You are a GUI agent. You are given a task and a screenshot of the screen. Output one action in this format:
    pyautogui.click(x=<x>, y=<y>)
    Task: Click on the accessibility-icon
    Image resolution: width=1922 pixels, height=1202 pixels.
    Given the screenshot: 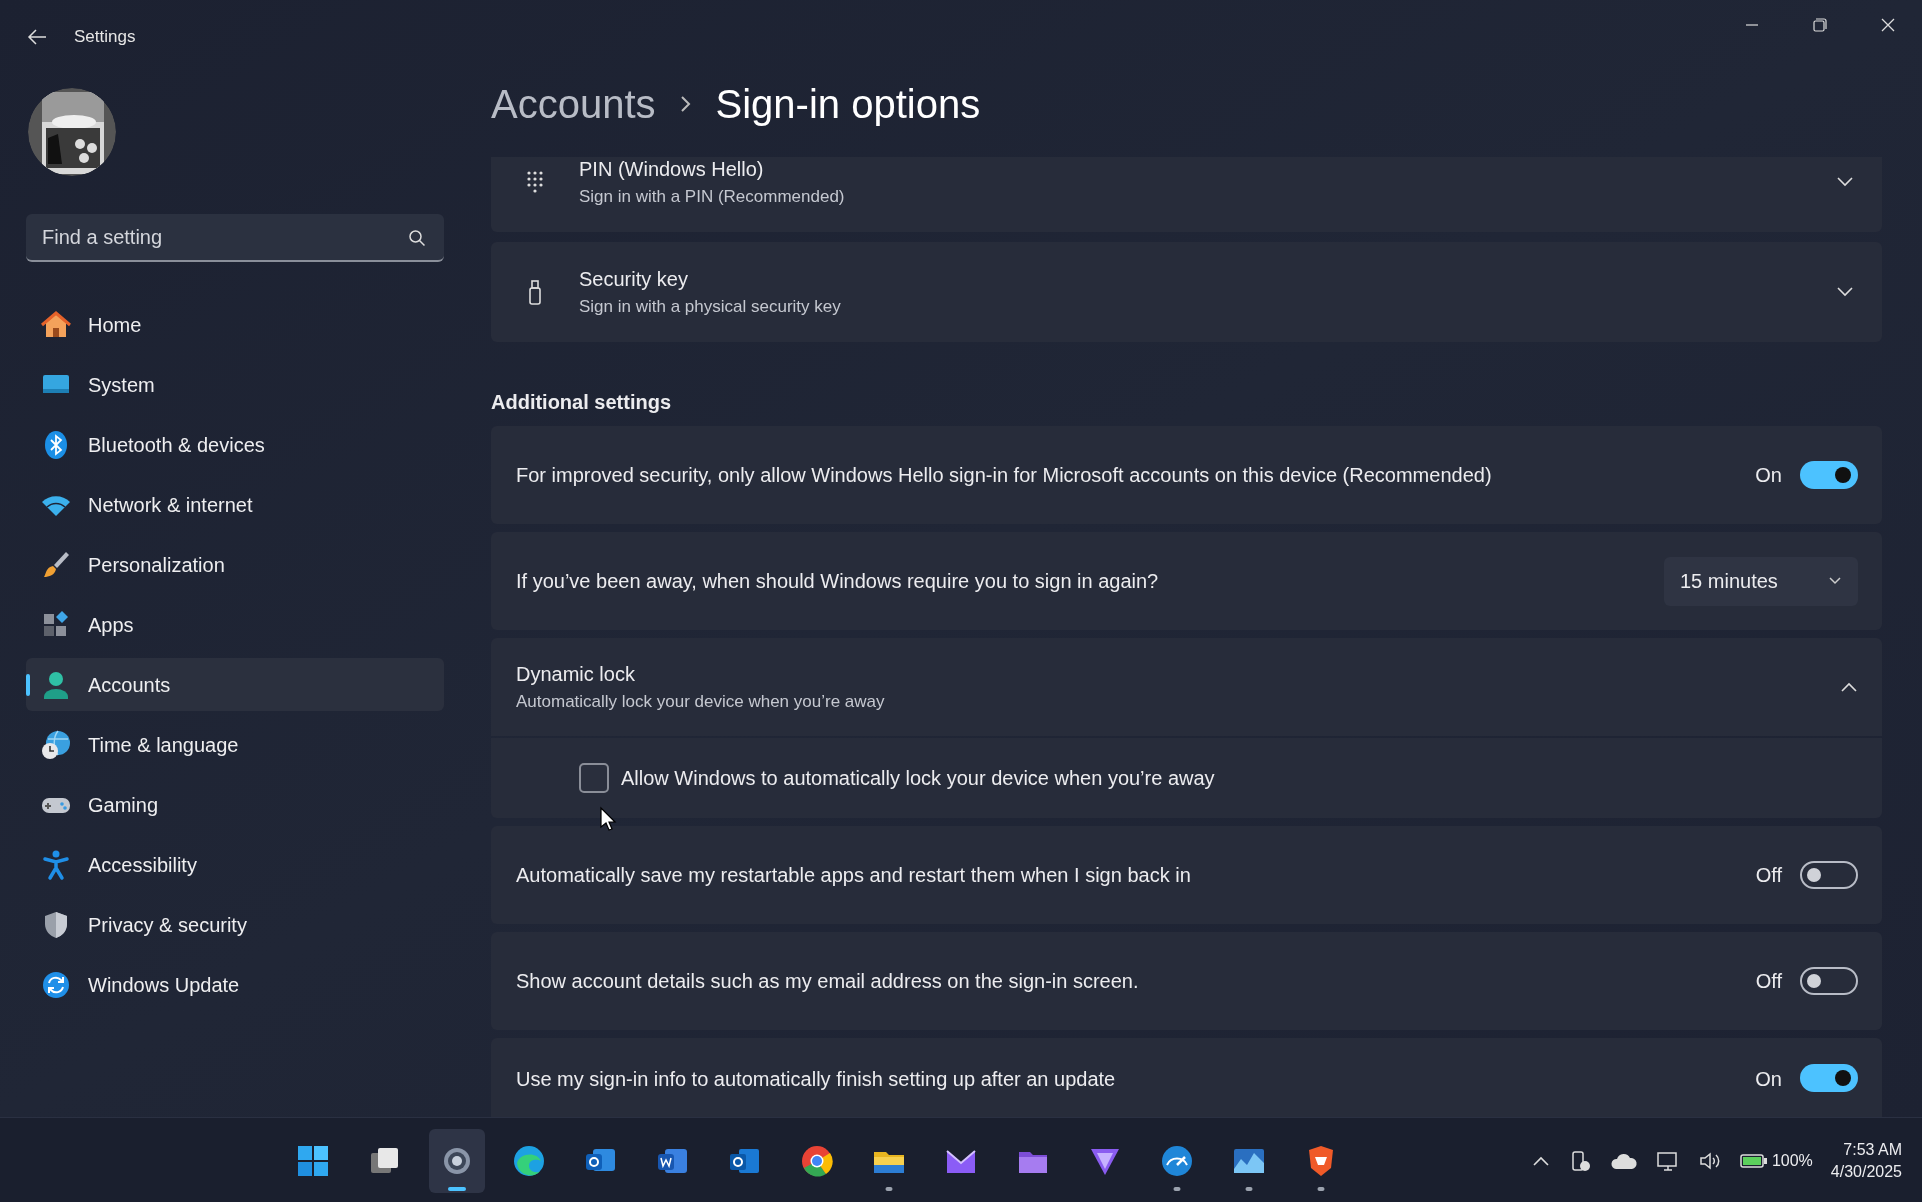 What is the action you would take?
    pyautogui.click(x=56, y=864)
    